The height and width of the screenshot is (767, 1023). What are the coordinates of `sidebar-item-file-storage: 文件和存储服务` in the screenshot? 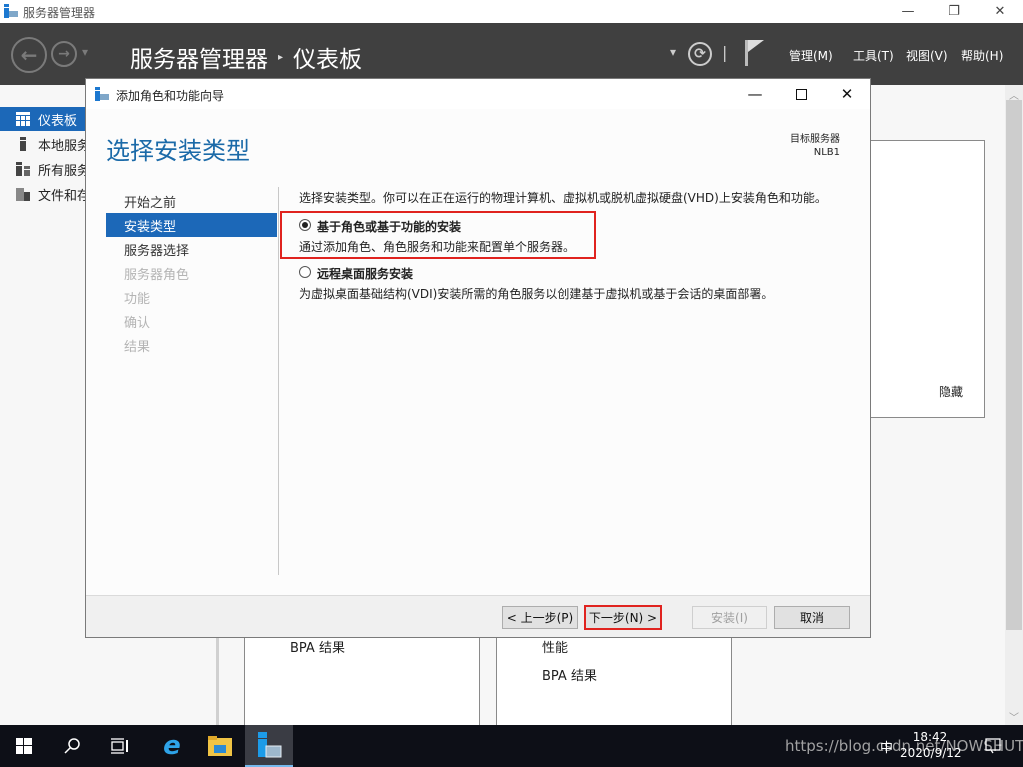 It's located at (43, 194).